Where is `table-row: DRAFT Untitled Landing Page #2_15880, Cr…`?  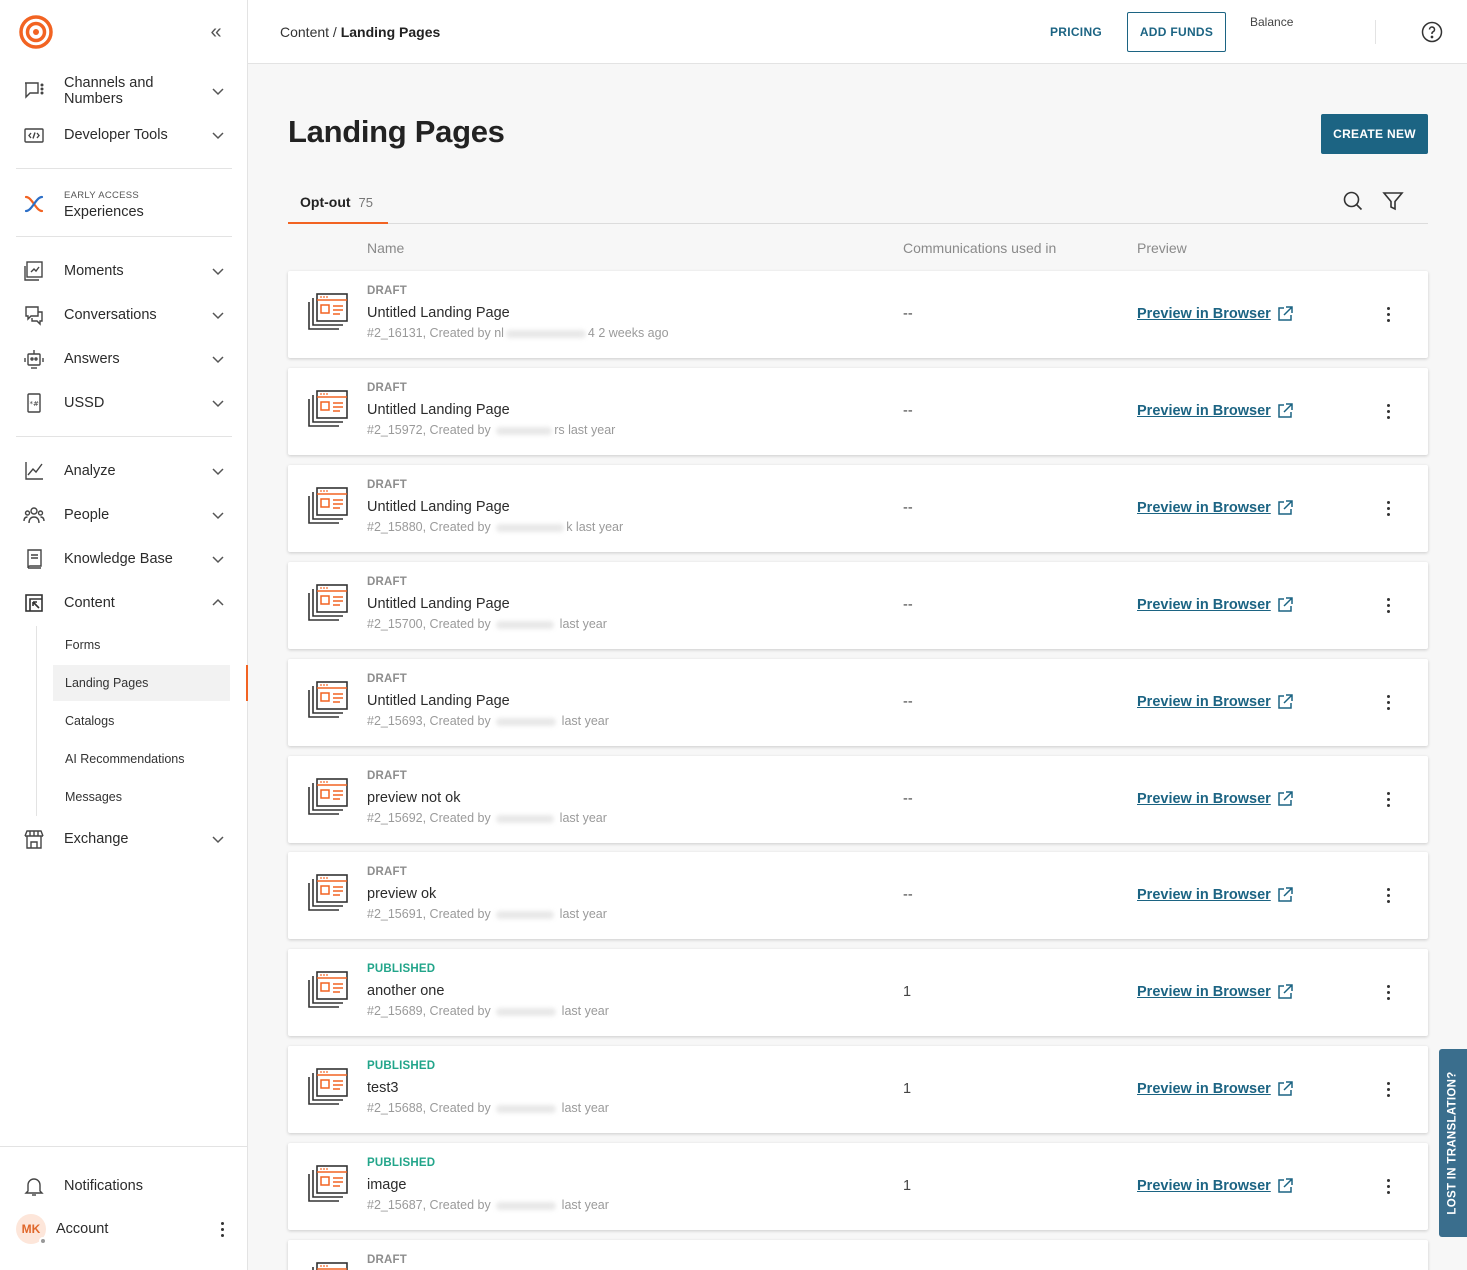 table-row: DRAFT Untitled Landing Page #2_15880, Cr… is located at coordinates (858, 508).